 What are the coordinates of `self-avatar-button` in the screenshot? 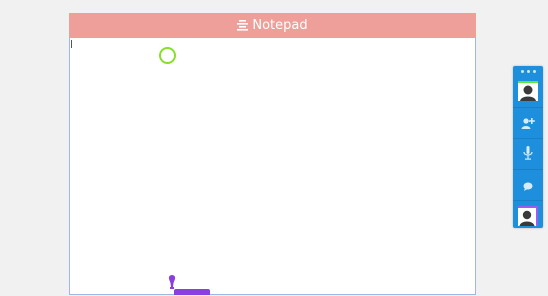 It's located at (528, 91).